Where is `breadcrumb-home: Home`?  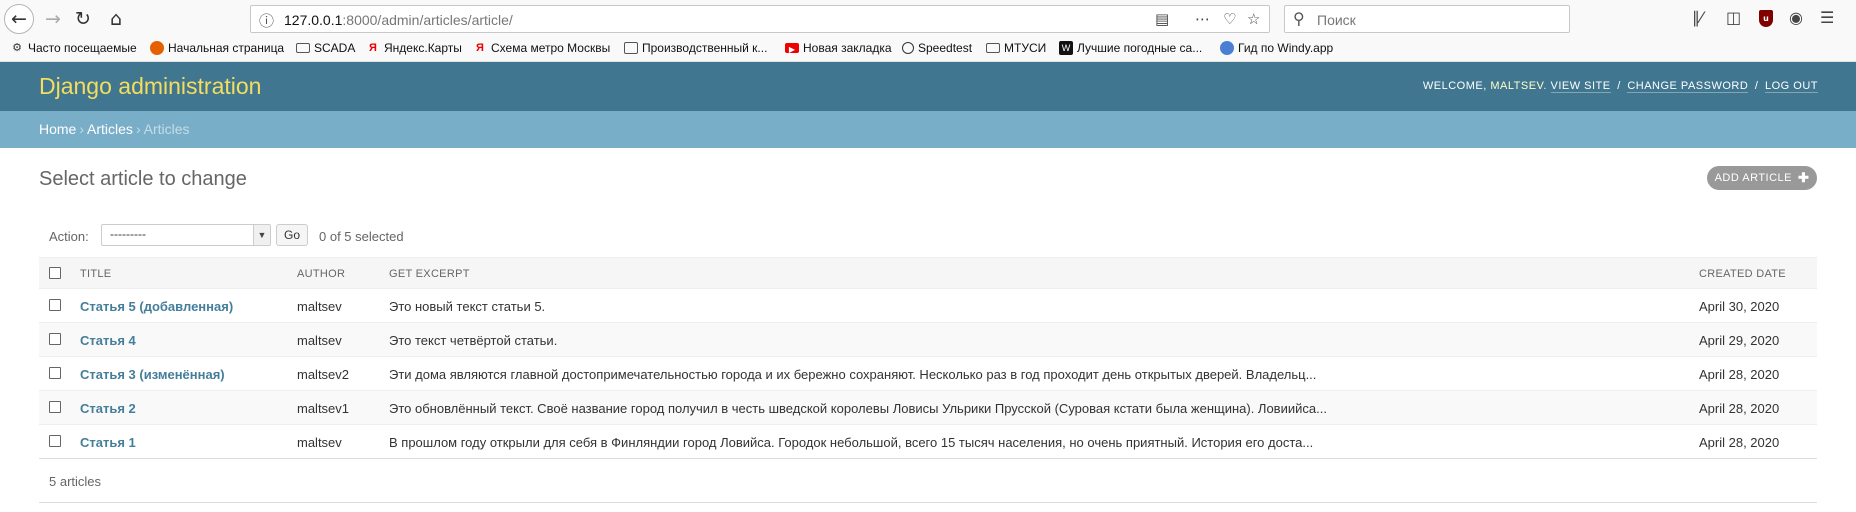
breadcrumb-home: Home is located at coordinates (57, 129).